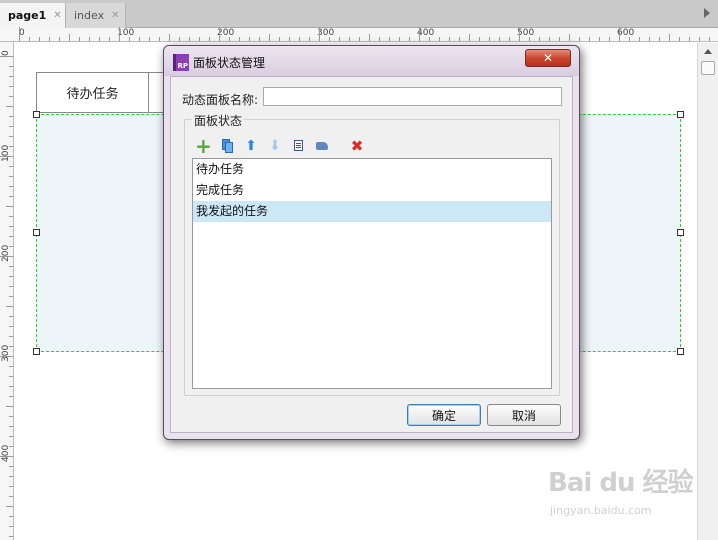 The height and width of the screenshot is (540, 718). What do you see at coordinates (372, 211) in the screenshot?
I see `state-item-initiated: 我发起的任务` at bounding box center [372, 211].